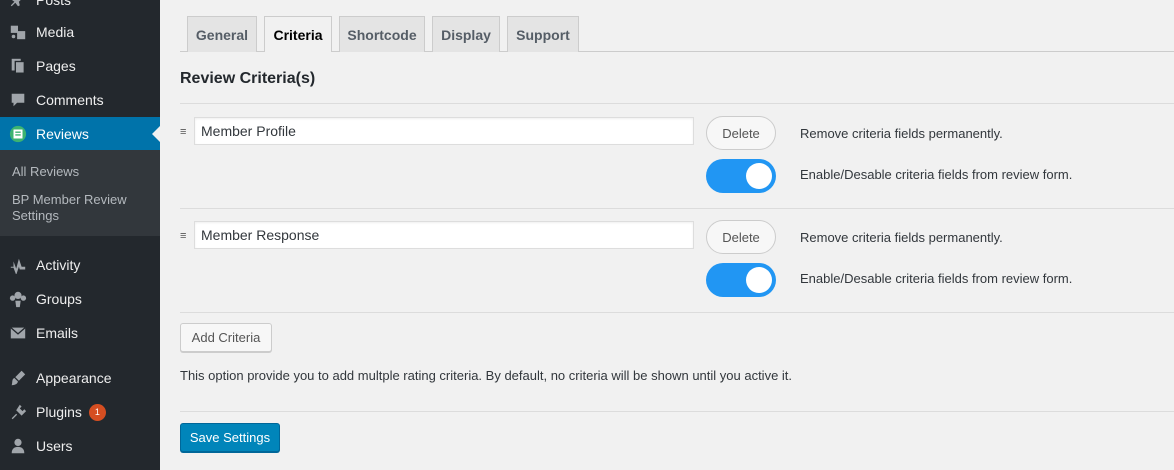  What do you see at coordinates (298, 34) in the screenshot?
I see `tab-criteria: Criteria` at bounding box center [298, 34].